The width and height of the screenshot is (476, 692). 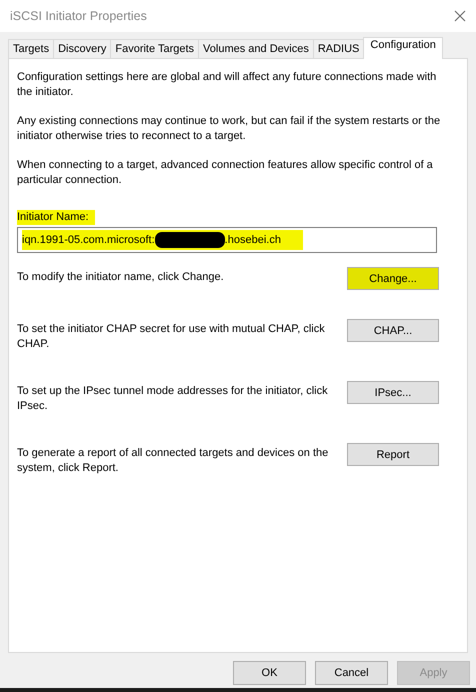 I want to click on window-title: iSCSI Initiator Properties, so click(x=78, y=16).